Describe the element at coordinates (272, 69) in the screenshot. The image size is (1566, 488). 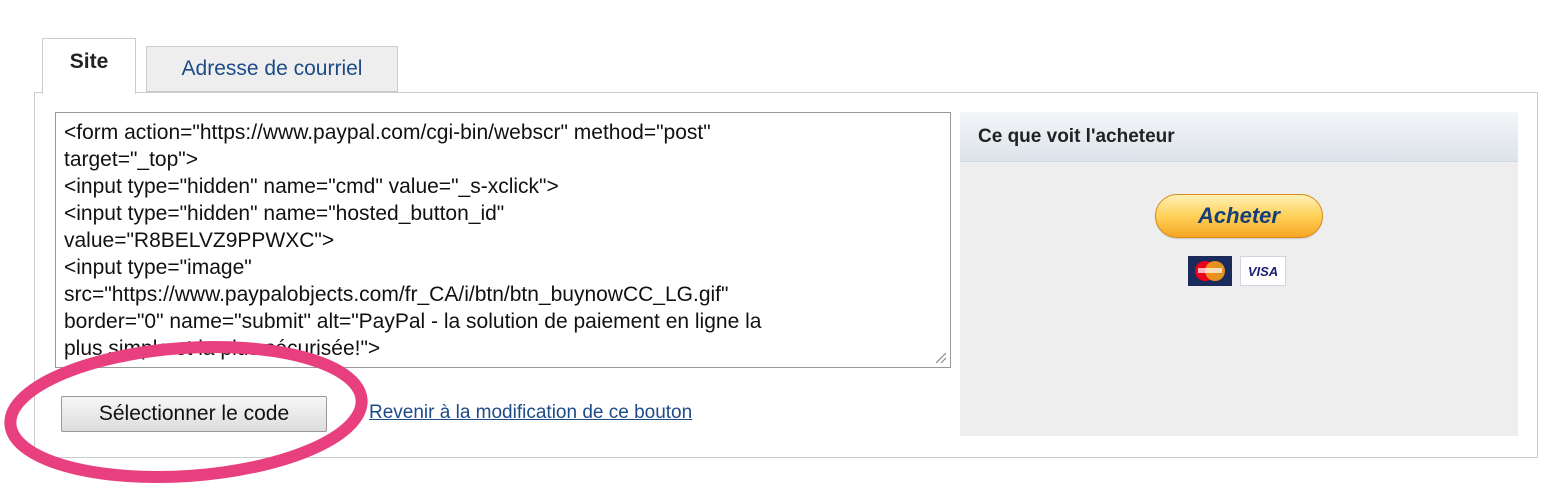
I see `tab-email-address: Adresse de courriel` at that location.